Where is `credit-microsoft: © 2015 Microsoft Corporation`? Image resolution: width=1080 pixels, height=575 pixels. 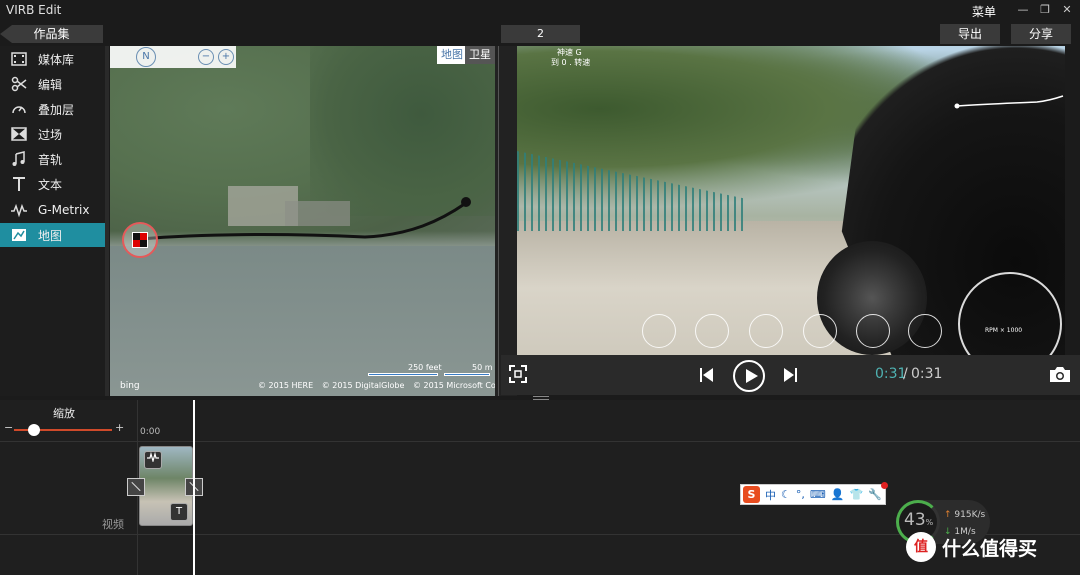 credit-microsoft: © 2015 Microsoft Corporation is located at coordinates (453, 385).